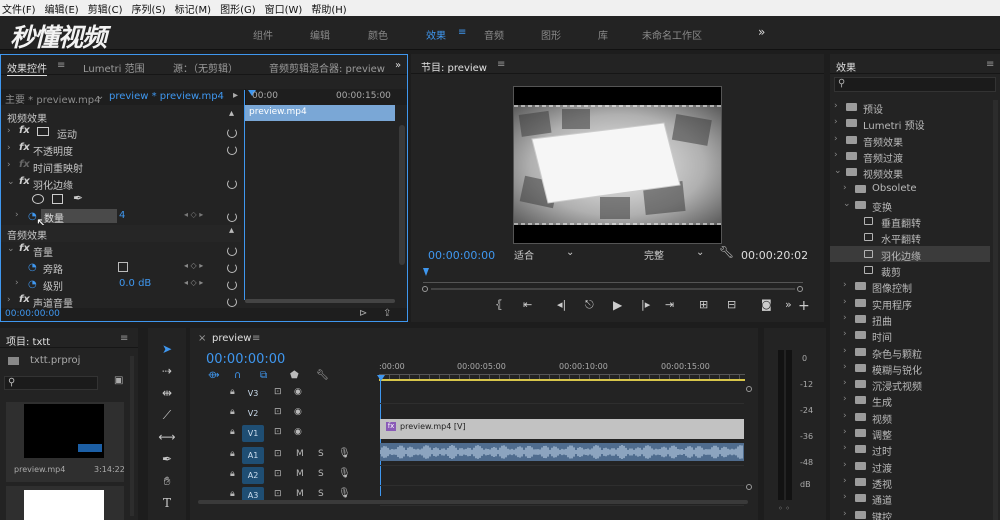 The width and height of the screenshot is (1000, 520). What do you see at coordinates (613, 289) in the screenshot?
I see `program-zoom-bar` at bounding box center [613, 289].